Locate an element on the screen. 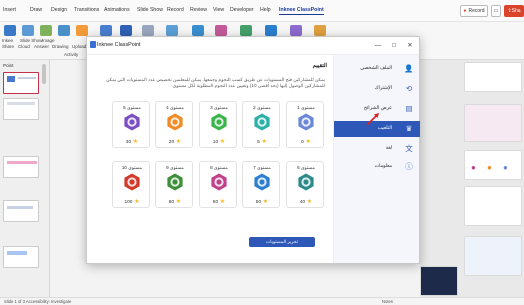 The width and height of the screenshot is (524, 305). dialog-titlebar: Inknee ClassPoint — □ ✕ is located at coordinates (253, 46).